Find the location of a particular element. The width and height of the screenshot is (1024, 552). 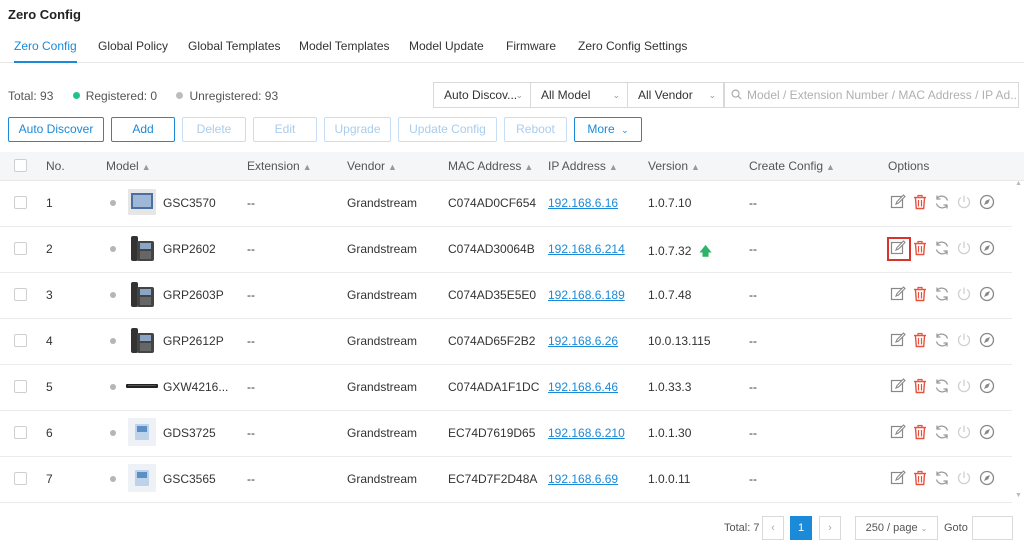

model-name: GSC3570 is located at coordinates (189, 203).